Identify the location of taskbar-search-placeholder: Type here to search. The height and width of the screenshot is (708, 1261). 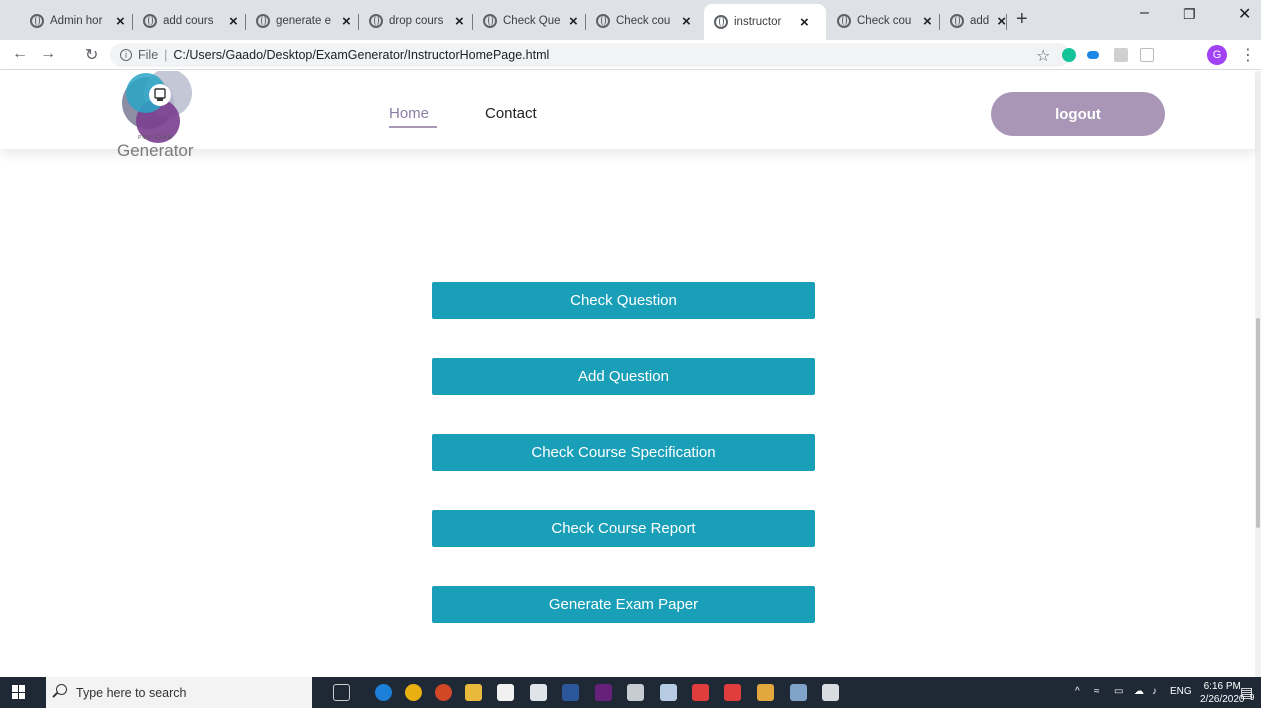
(131, 692).